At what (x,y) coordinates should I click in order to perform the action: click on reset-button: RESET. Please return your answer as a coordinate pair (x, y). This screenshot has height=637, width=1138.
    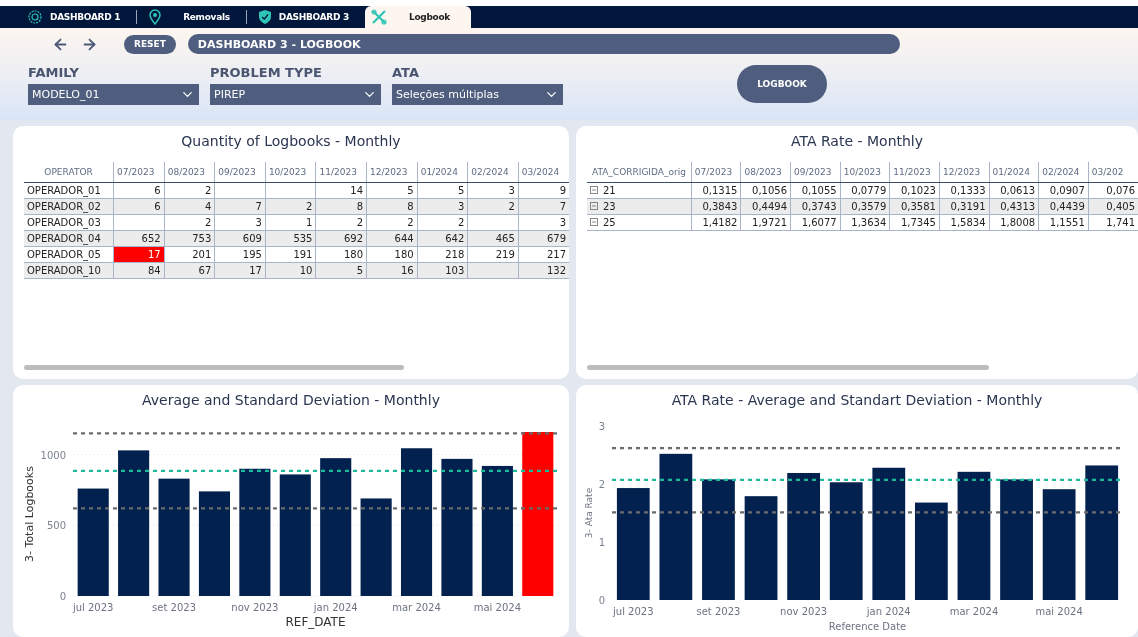
    Looking at the image, I should click on (150, 44).